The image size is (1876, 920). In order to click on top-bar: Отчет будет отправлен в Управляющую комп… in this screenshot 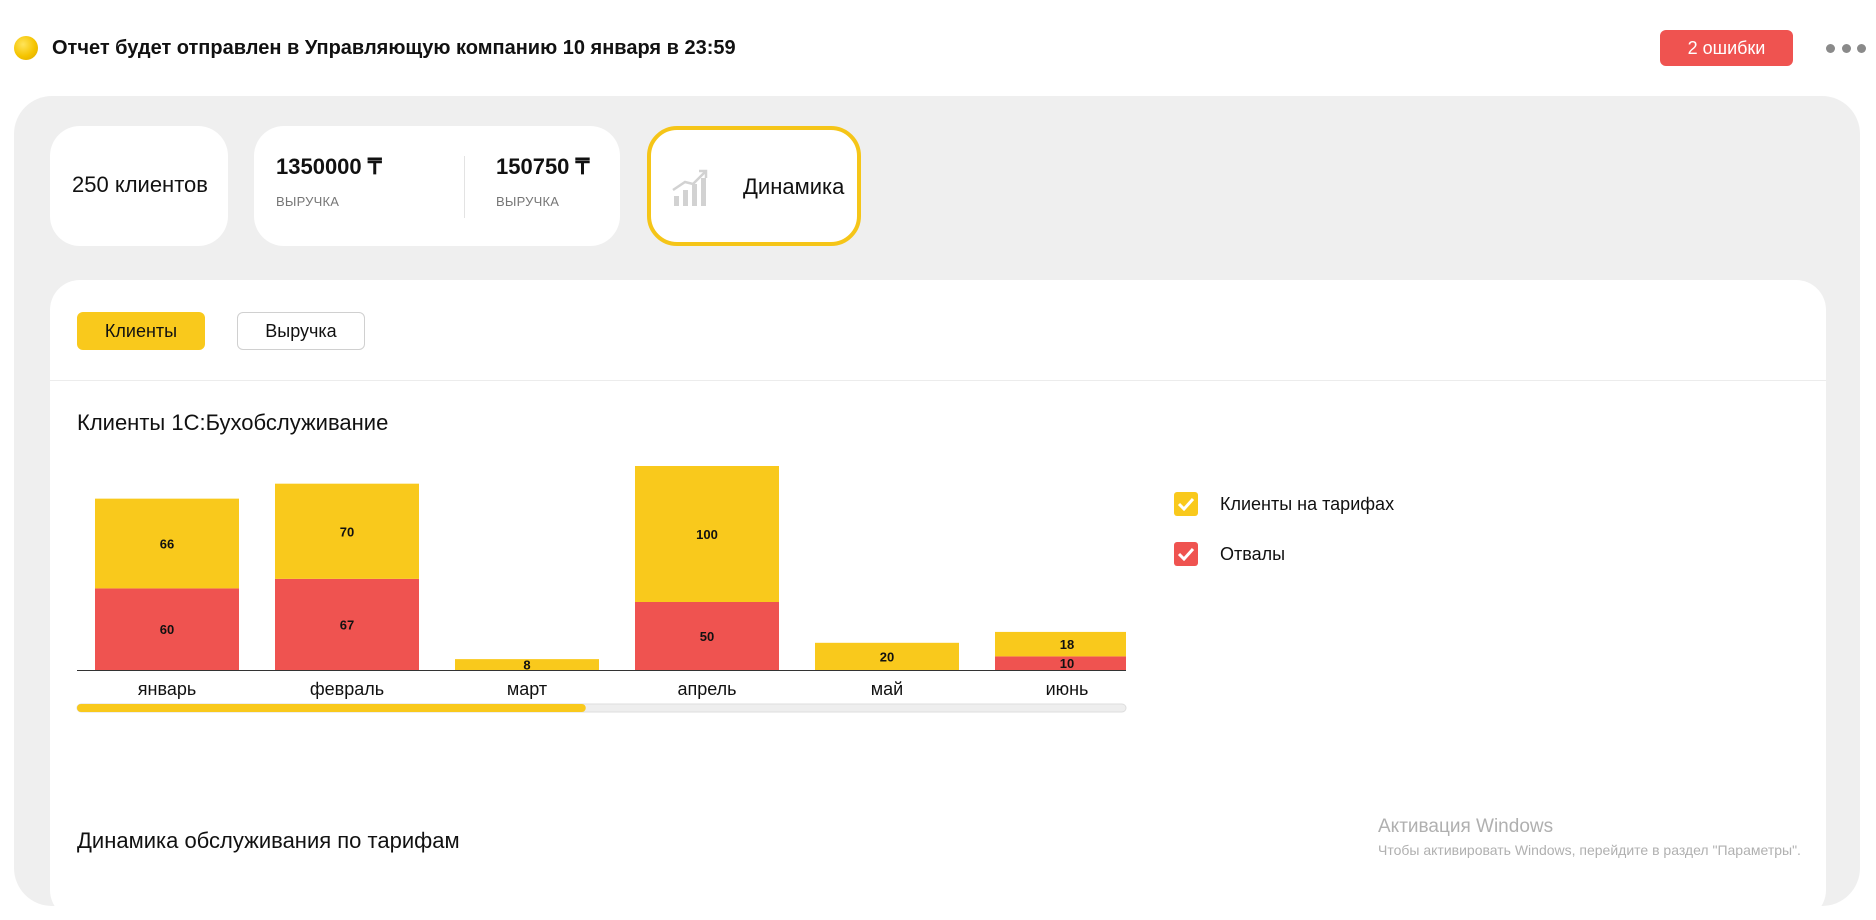, I will do `click(938, 48)`.